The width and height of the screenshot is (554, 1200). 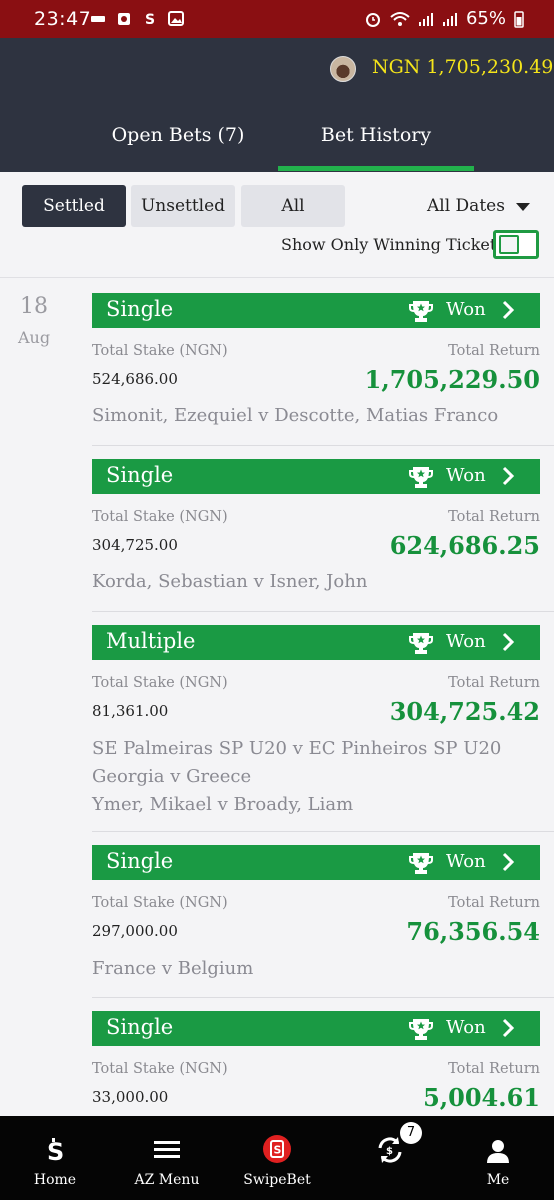 I want to click on winning-tickets-label: Show Only Winning Tickets, so click(x=393, y=244).